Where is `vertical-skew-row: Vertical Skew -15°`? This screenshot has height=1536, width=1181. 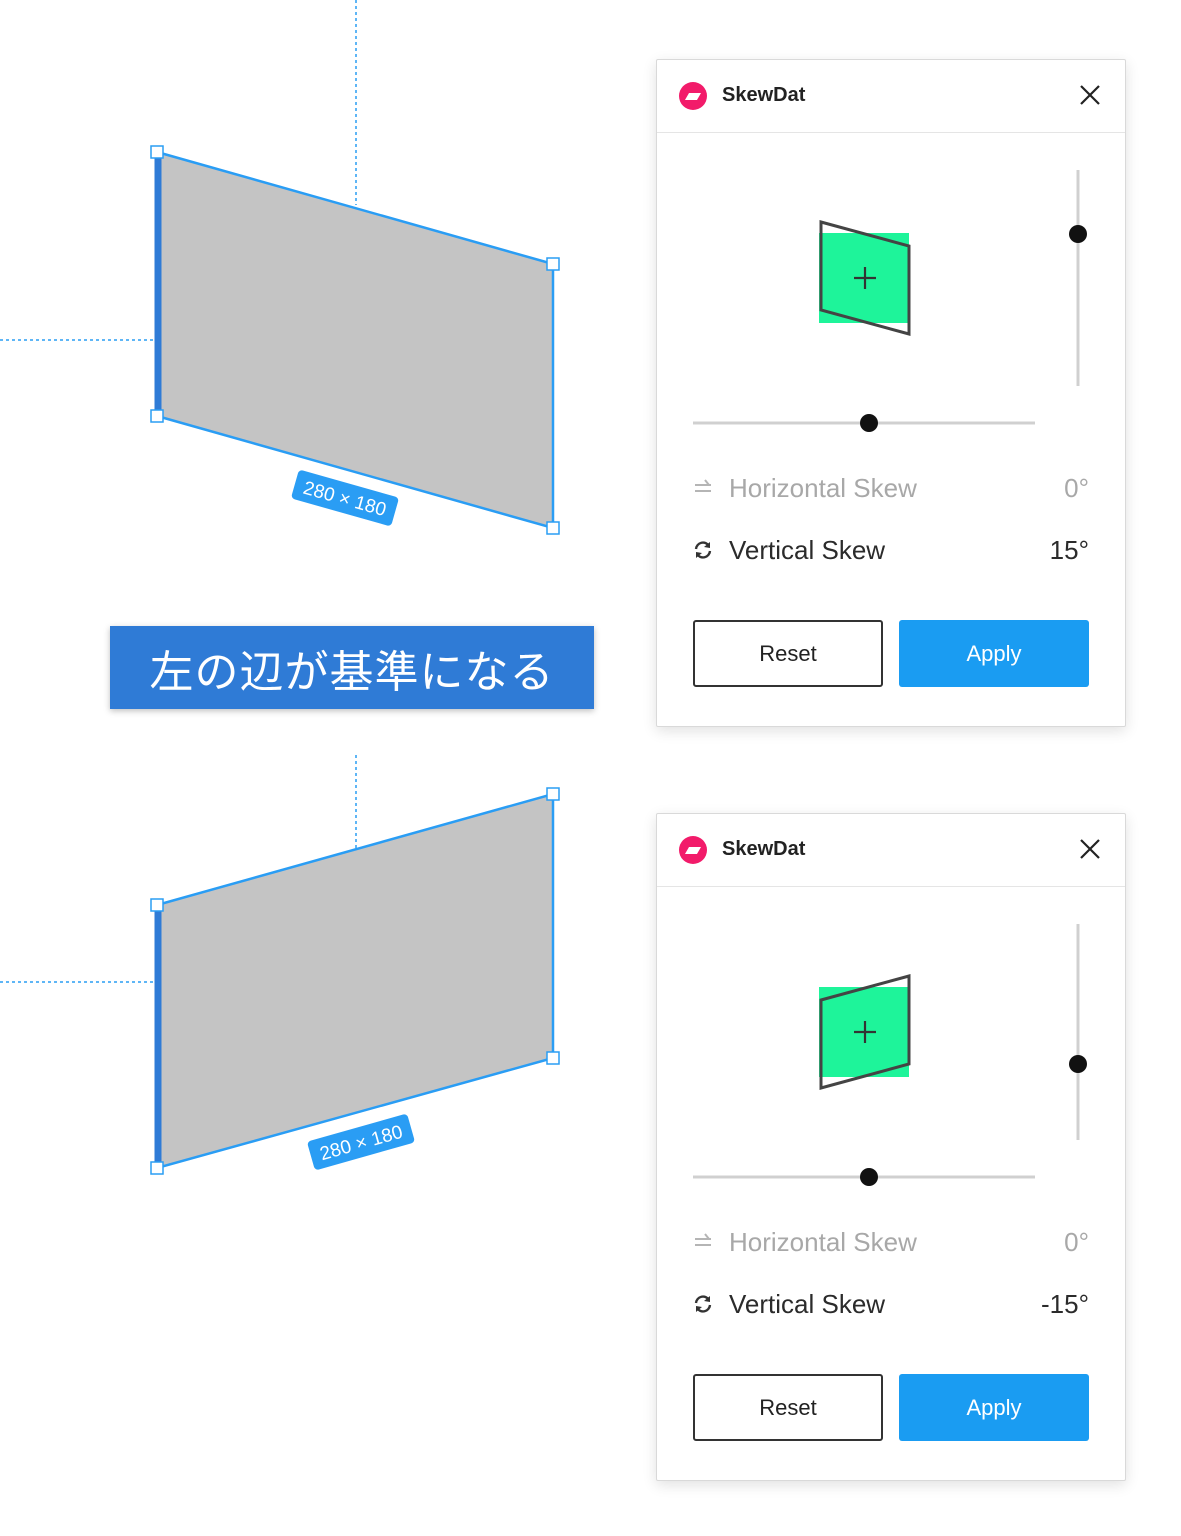
vertical-skew-row: Vertical Skew -15° is located at coordinates (890, 1304).